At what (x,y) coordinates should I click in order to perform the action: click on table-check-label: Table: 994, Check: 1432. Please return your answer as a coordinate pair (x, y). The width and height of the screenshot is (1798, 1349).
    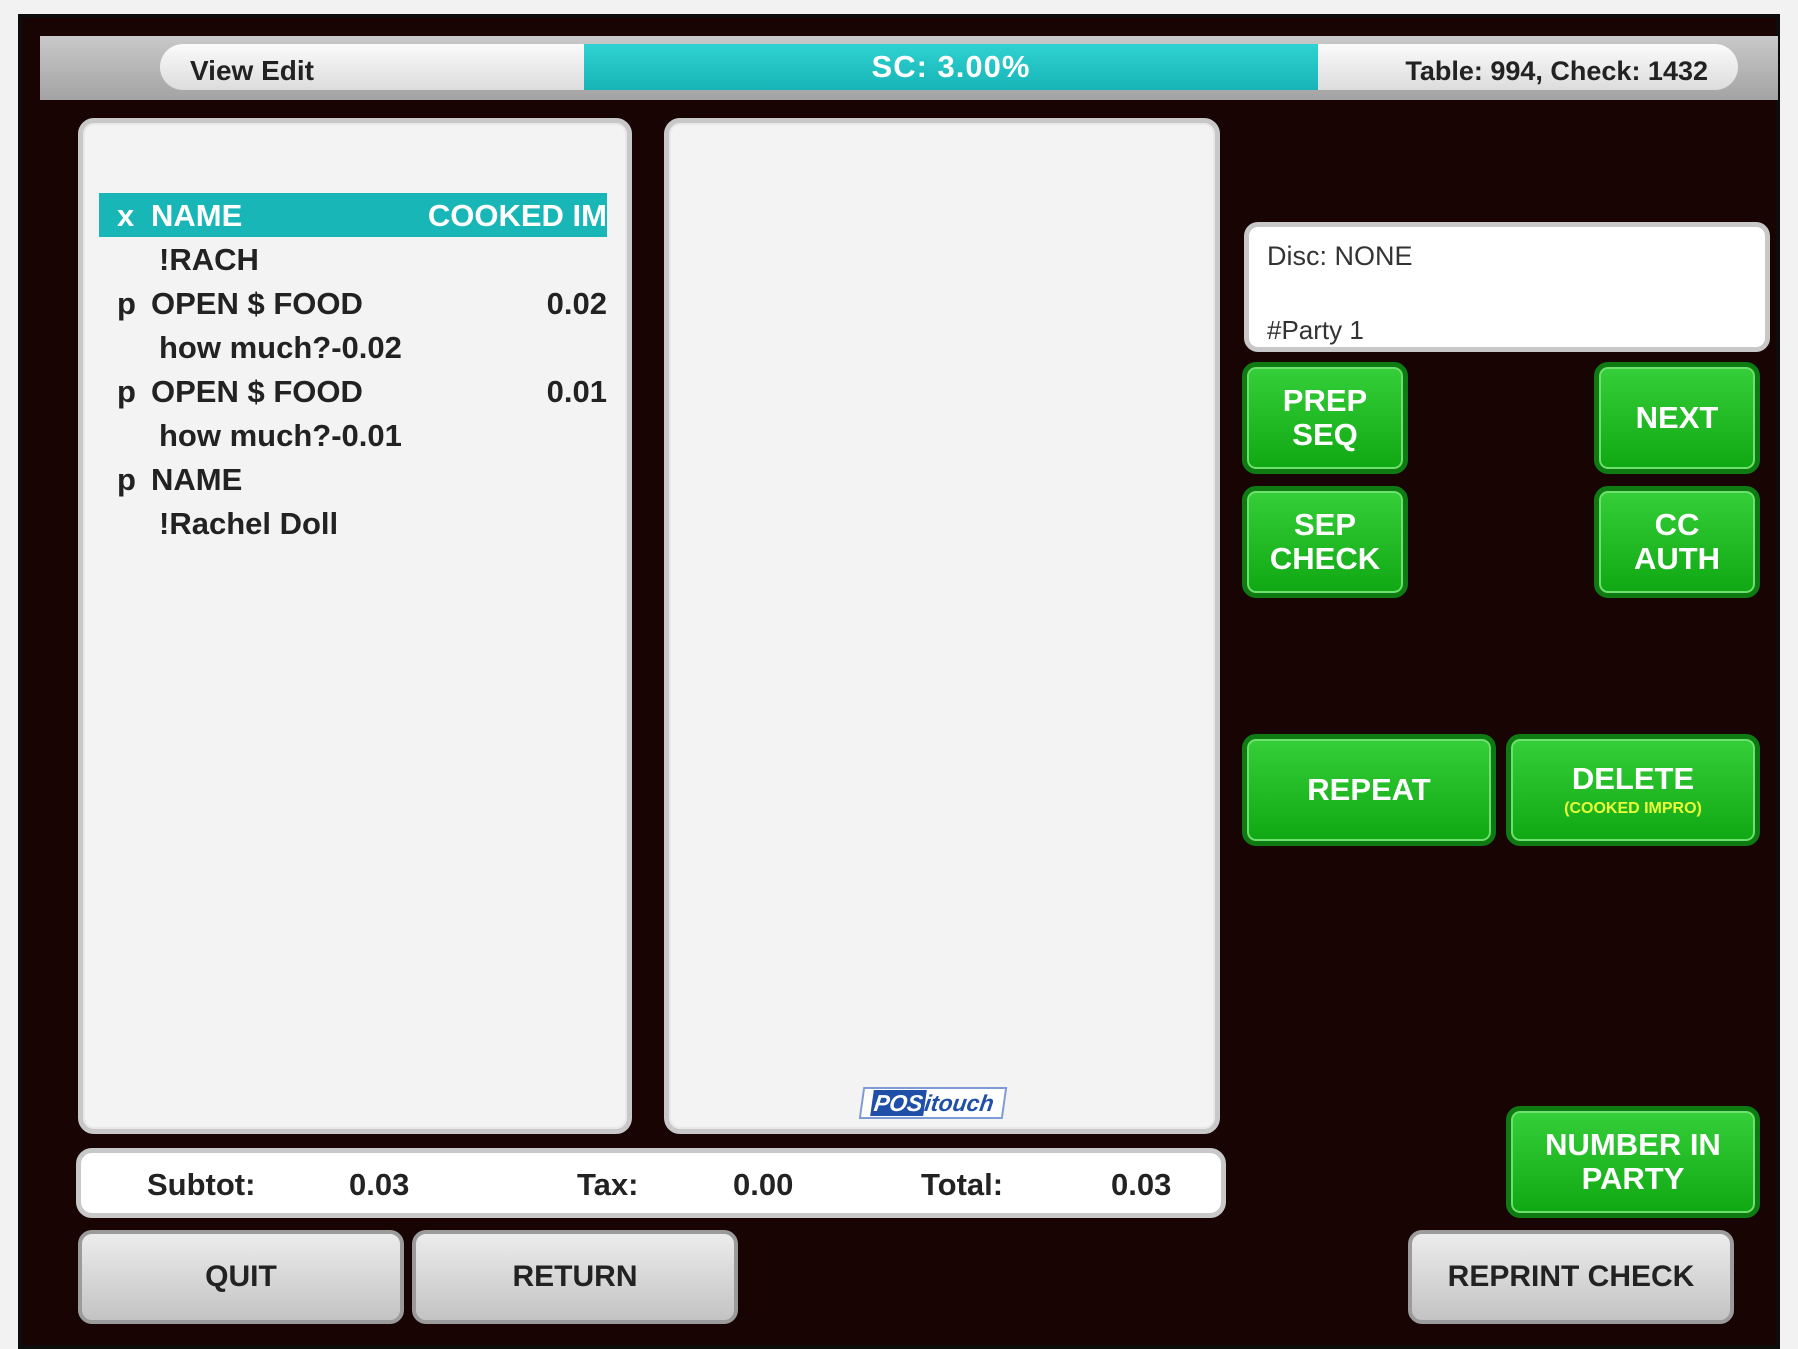
    Looking at the image, I should click on (1556, 71).